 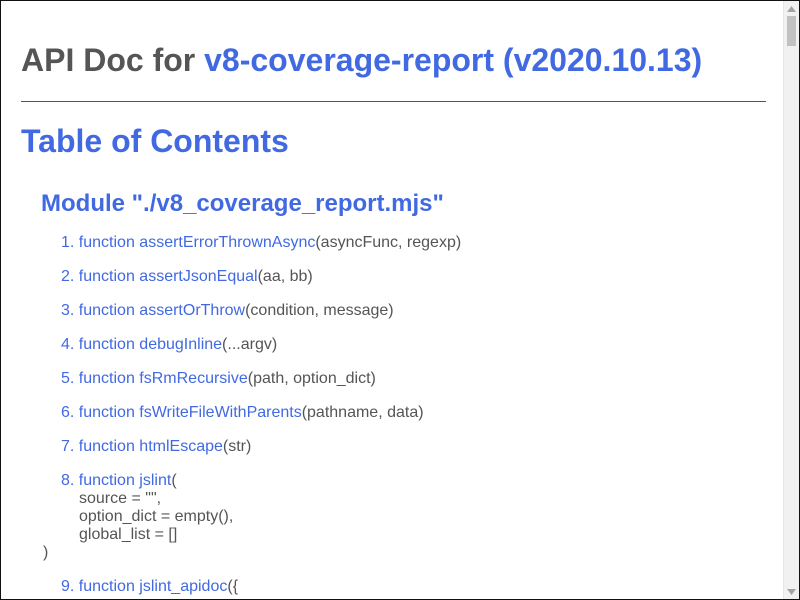 I want to click on toc-item: 4. function debugInline(...argv), so click(x=169, y=345).